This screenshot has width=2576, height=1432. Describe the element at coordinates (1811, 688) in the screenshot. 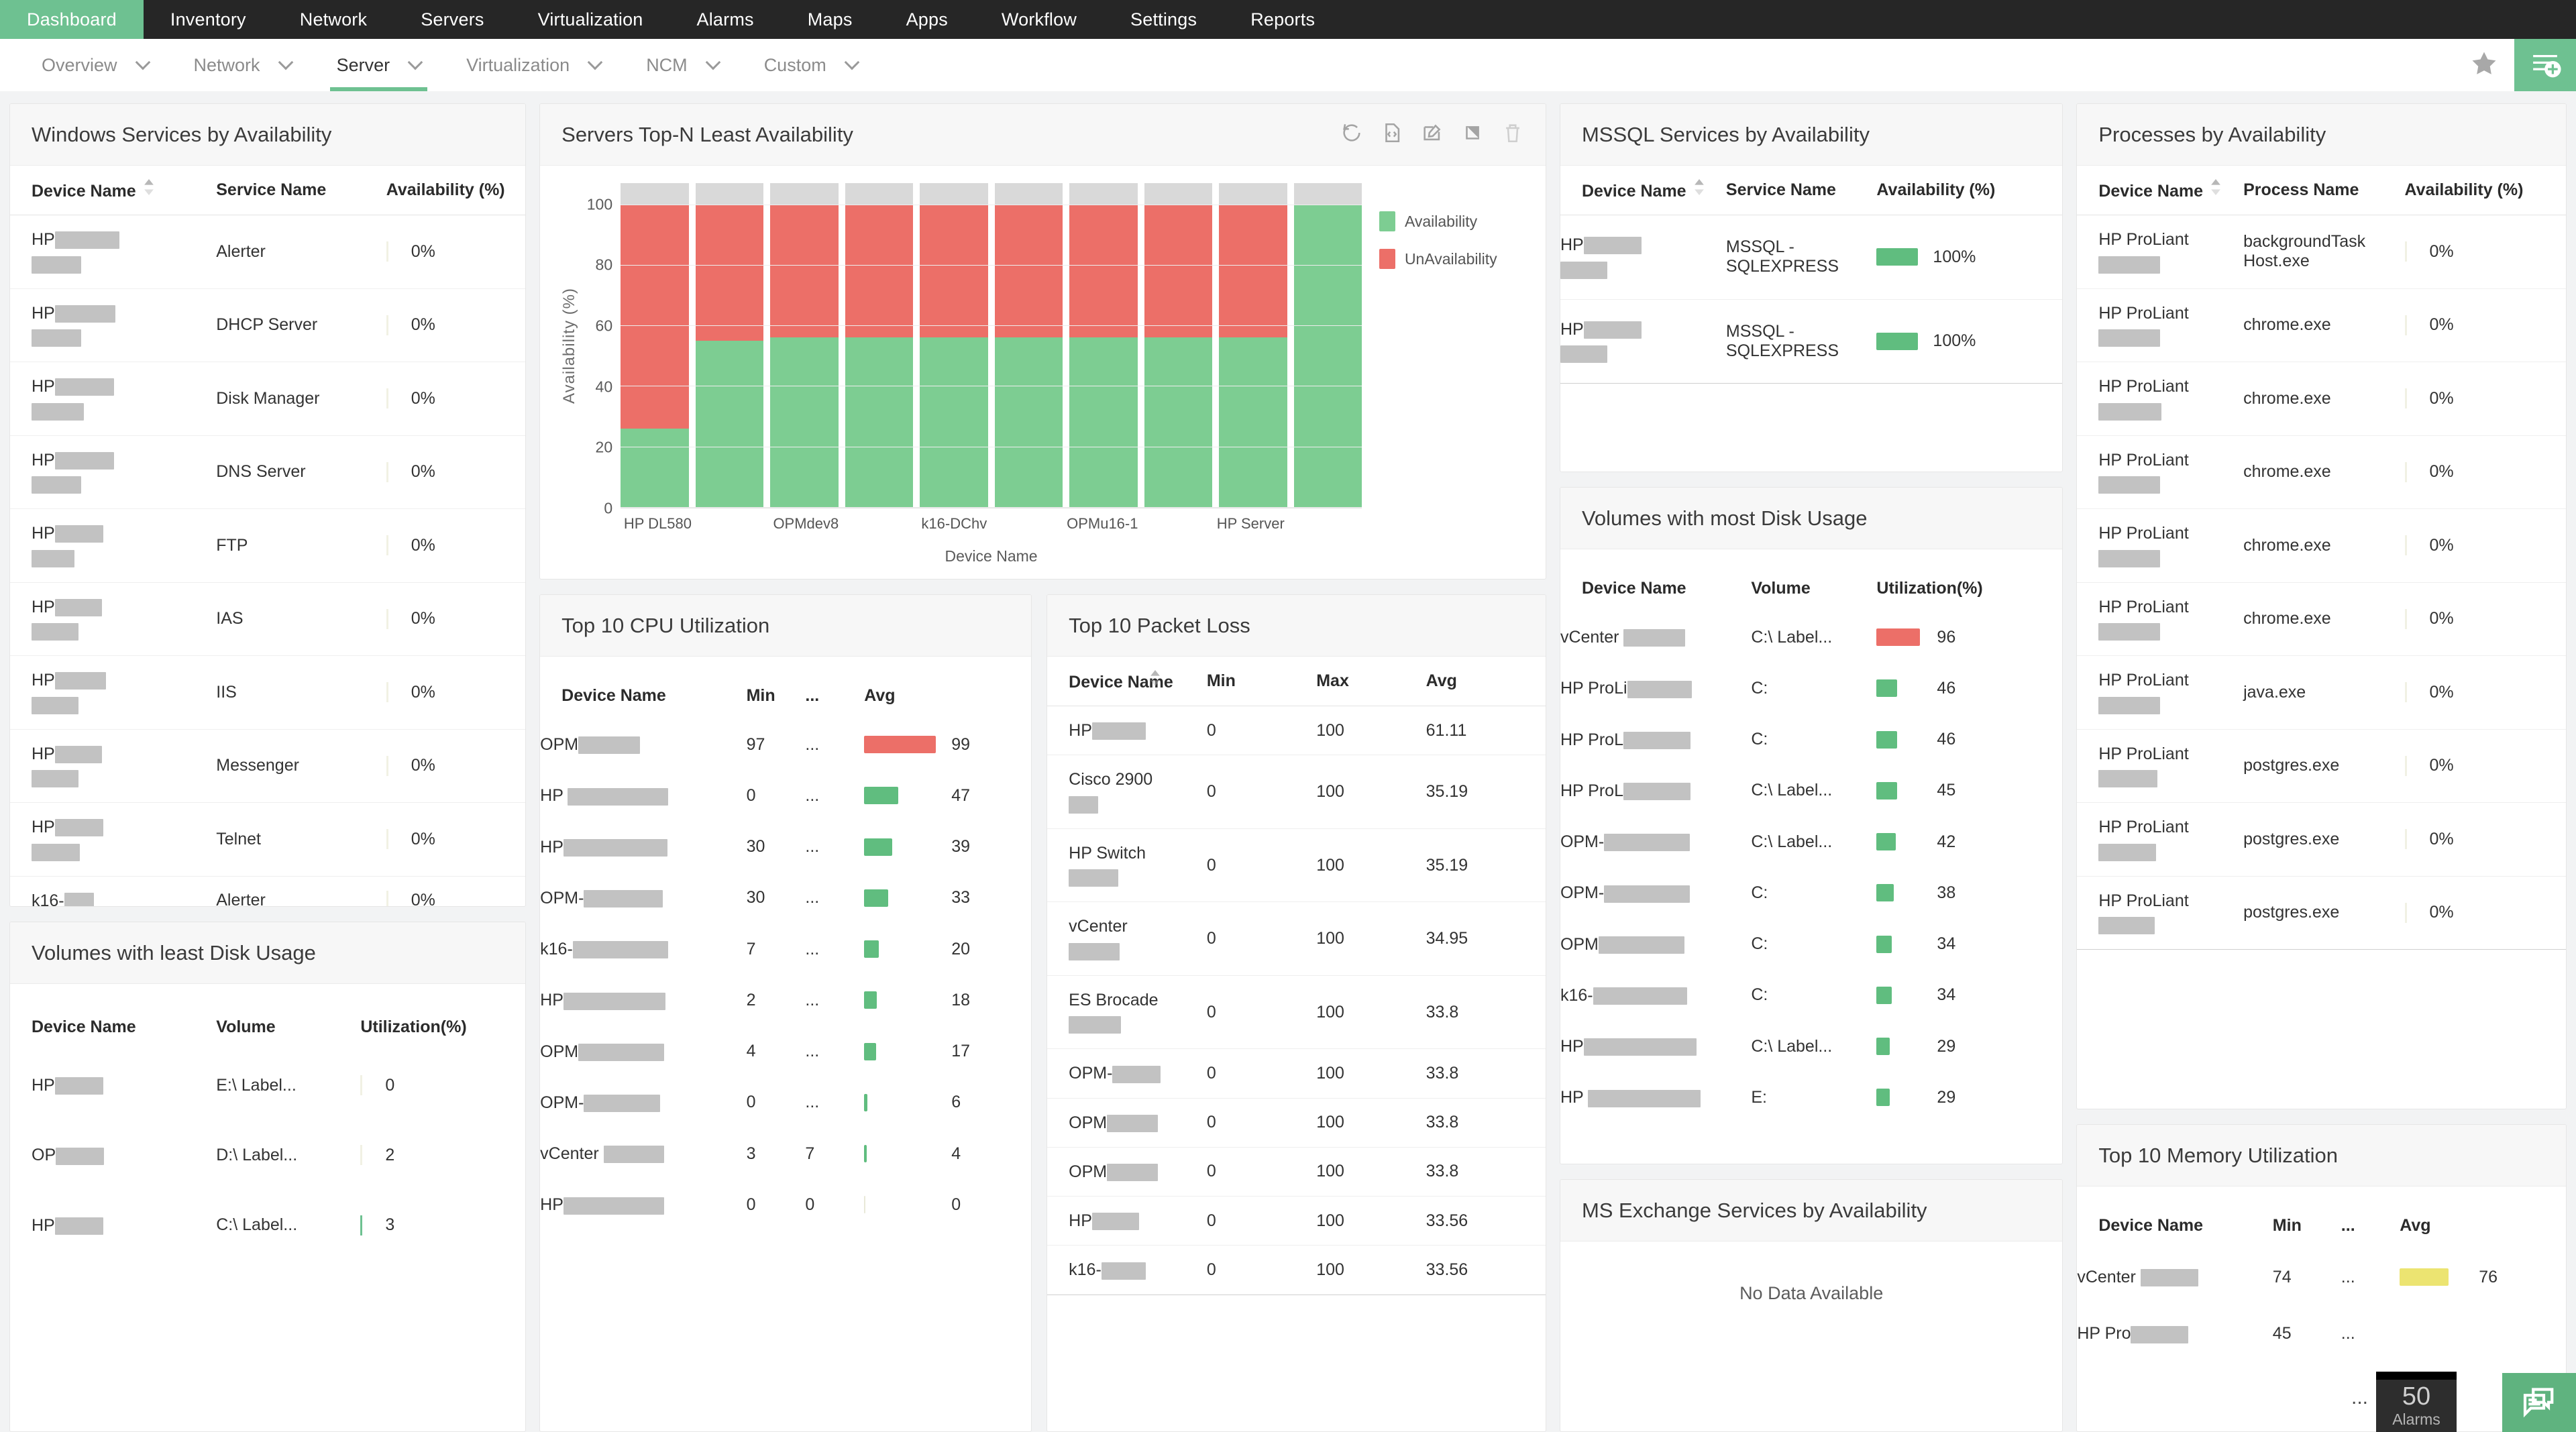

I see `table-row: HP ProLi C: 46` at that location.